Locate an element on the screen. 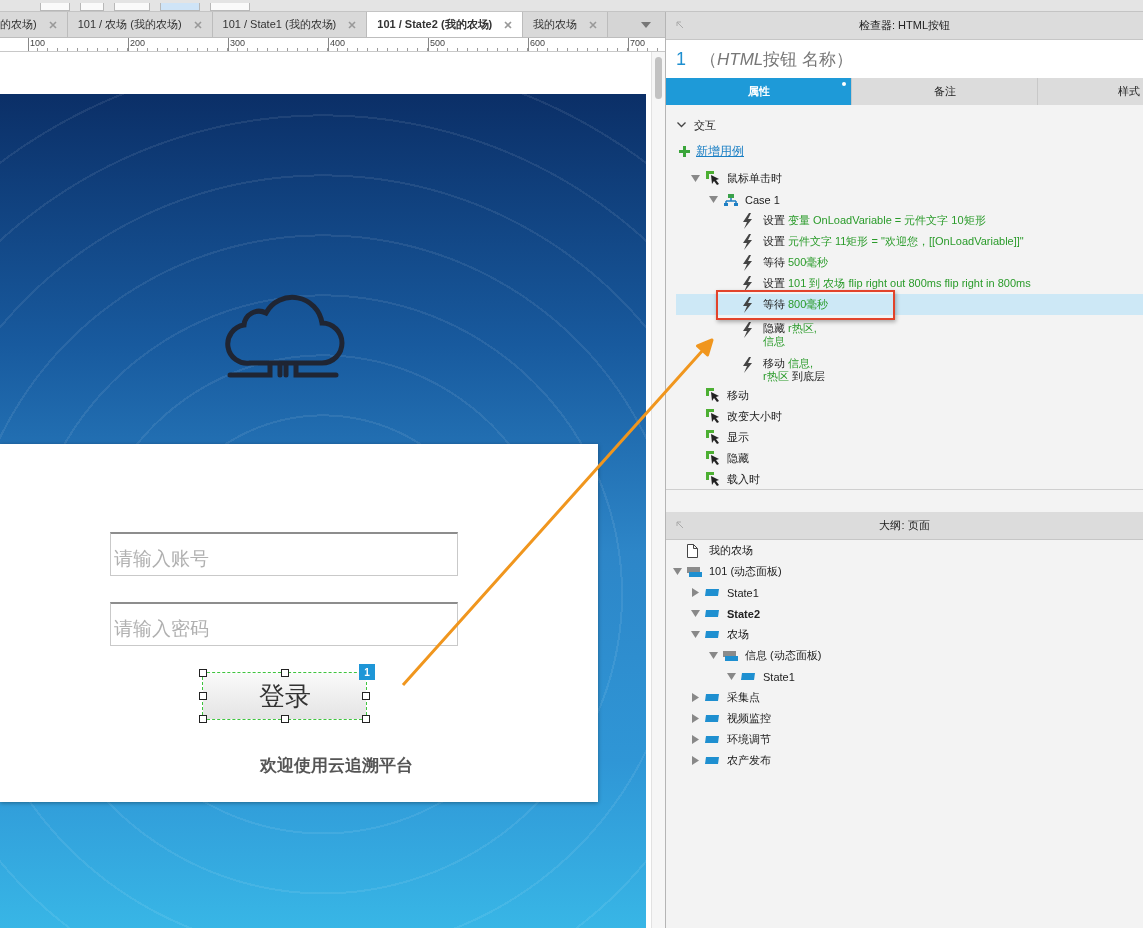 This screenshot has height=928, width=1143. document-tab: 我的农场 is located at coordinates (566, 24).